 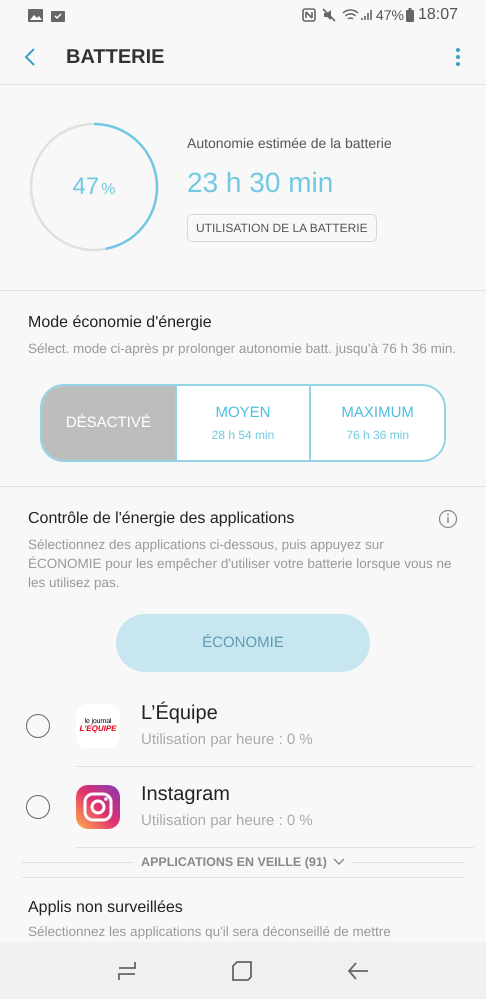 I want to click on chevron-down-icon, so click(x=338, y=862).